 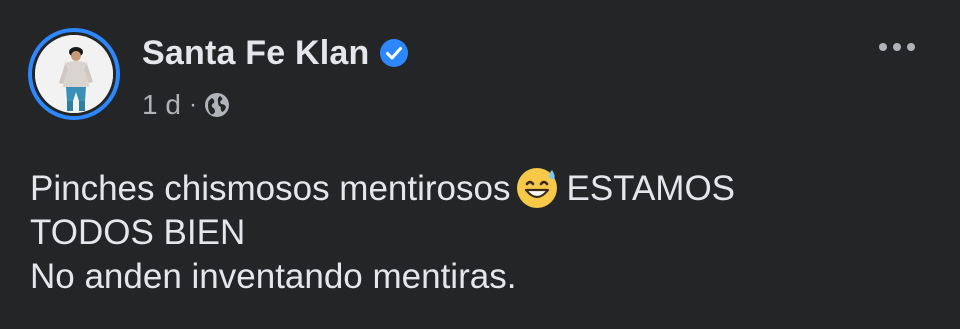 What do you see at coordinates (537, 187) in the screenshot?
I see `grinning-face-with-sweat-emoji-icon` at bounding box center [537, 187].